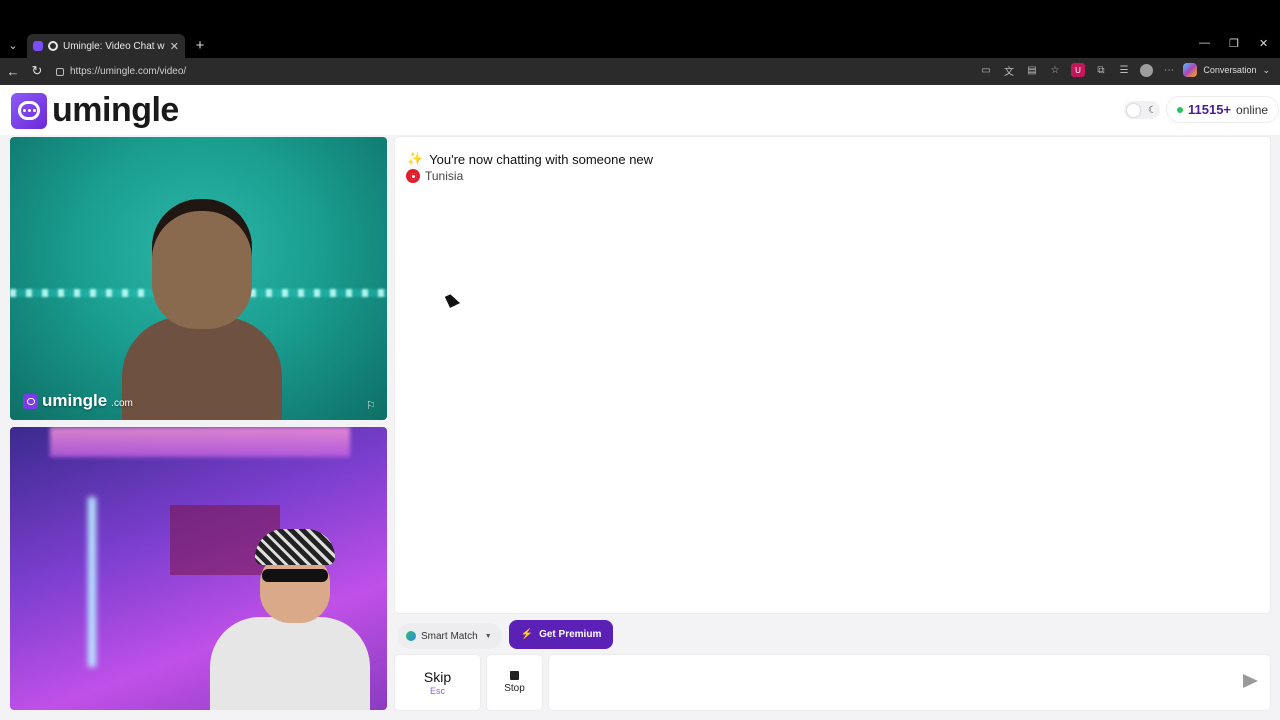 The width and height of the screenshot is (1280, 720). Describe the element at coordinates (1101, 70) in the screenshot. I see `extensions-puzzle-icon: ⧉` at that location.